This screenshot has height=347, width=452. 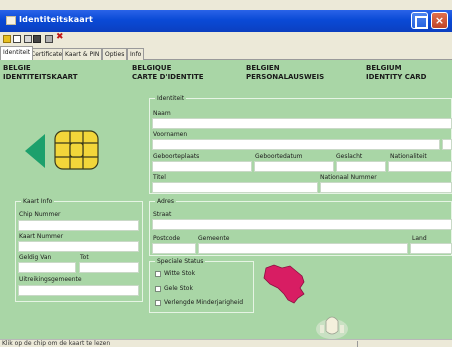 What do you see at coordinates (168, 77) in the screenshot?
I see `header-card-fr: CARTE D'IDENTITE` at bounding box center [168, 77].